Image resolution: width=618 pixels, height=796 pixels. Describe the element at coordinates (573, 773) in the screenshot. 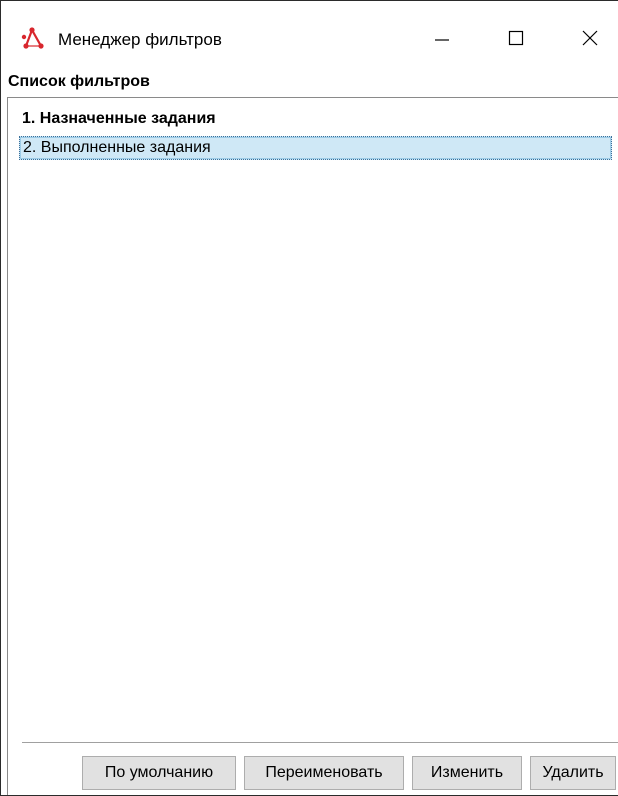

I see `delete-button: Удалить` at that location.